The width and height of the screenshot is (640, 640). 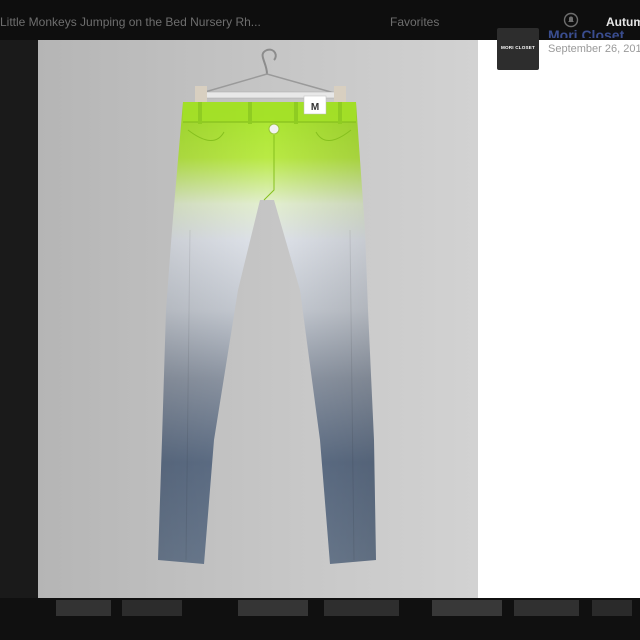 I want to click on avatar-brand-text: MORI CLOSET, so click(x=518, y=47).